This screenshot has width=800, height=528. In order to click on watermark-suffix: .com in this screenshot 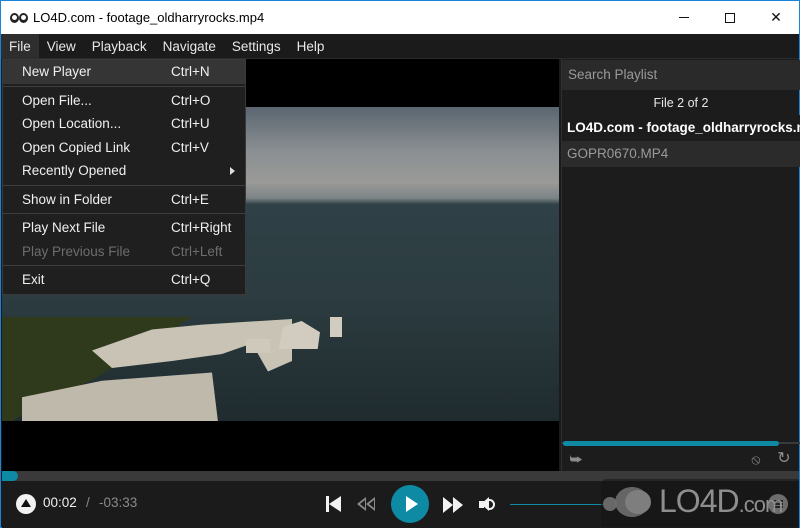, I will do `click(761, 504)`.